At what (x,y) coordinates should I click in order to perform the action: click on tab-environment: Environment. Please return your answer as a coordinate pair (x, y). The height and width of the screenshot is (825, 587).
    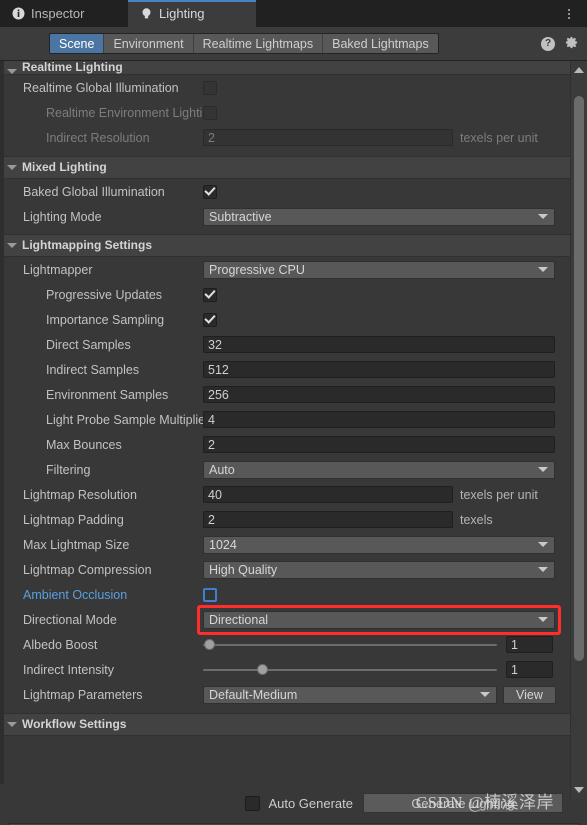
    Looking at the image, I should click on (149, 43).